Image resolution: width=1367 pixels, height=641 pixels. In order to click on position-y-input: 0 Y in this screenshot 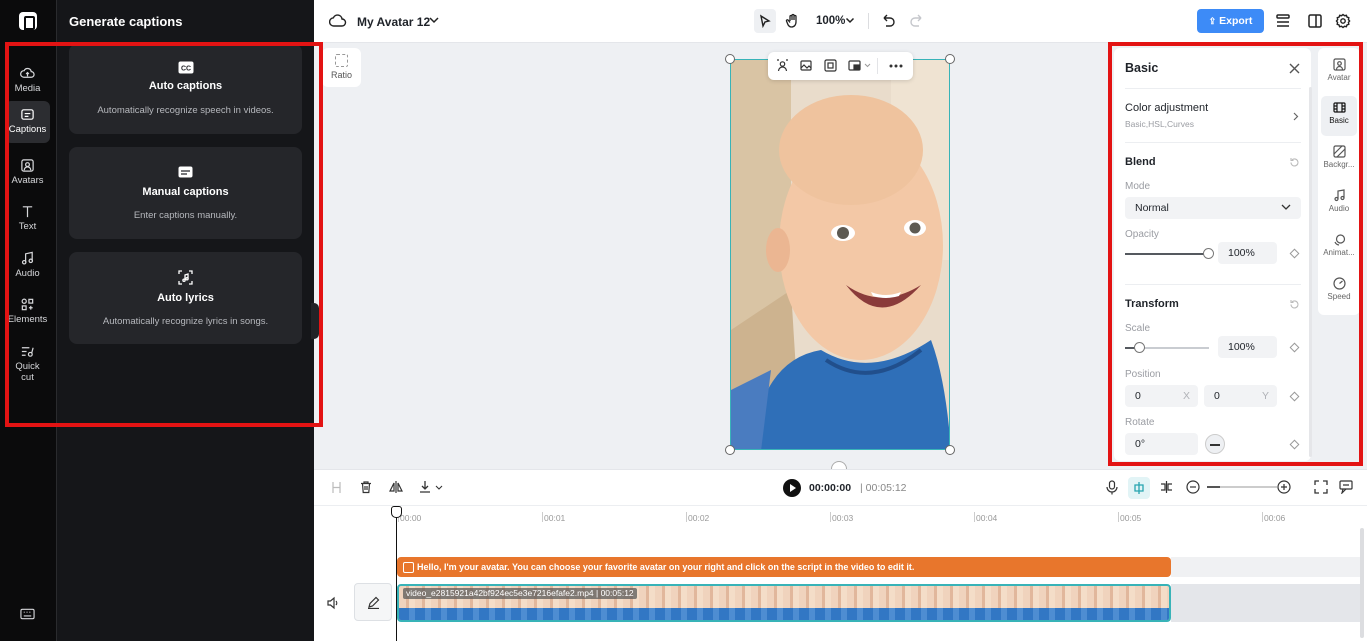, I will do `click(1240, 396)`.